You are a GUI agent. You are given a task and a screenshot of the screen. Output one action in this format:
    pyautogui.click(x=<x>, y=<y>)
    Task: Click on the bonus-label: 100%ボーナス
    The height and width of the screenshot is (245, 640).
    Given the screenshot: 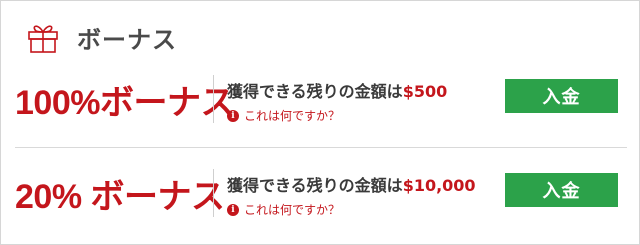 What is the action you would take?
    pyautogui.click(x=124, y=103)
    